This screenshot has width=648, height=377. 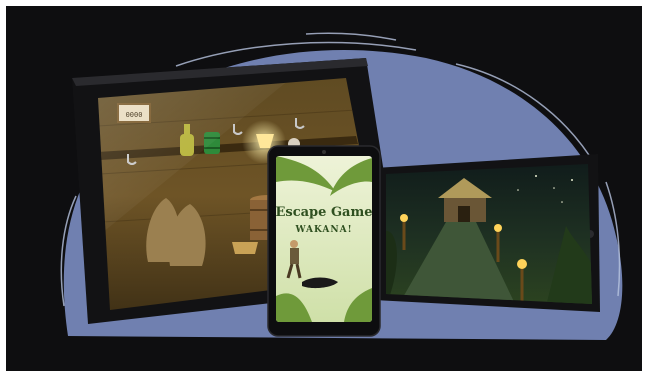 What do you see at coordinates (245, 248) in the screenshot?
I see `basket-icon` at bounding box center [245, 248].